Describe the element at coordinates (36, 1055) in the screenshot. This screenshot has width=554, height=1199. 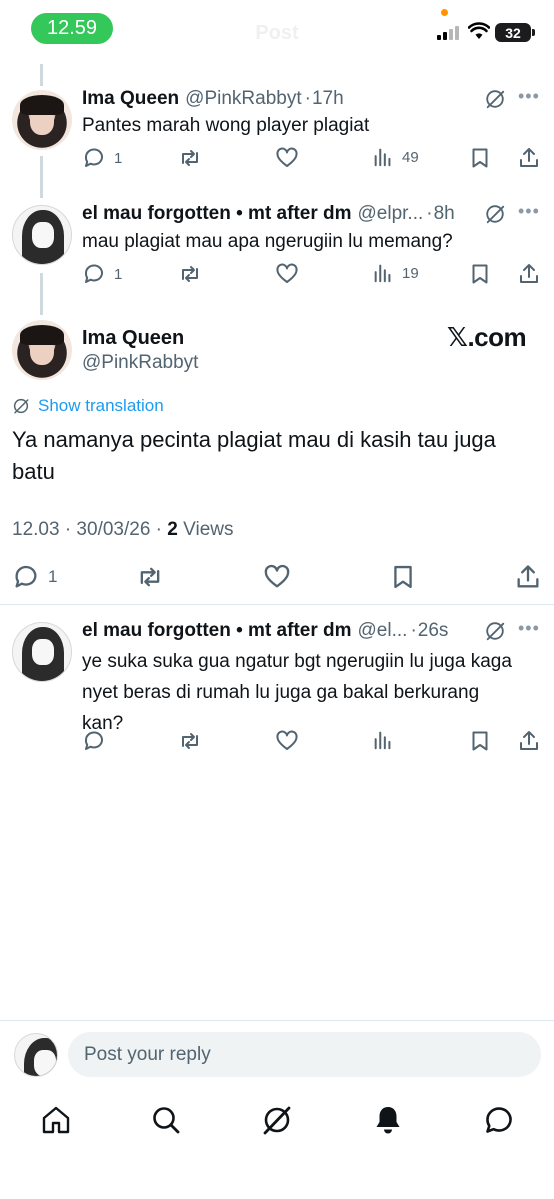
I see `composer-avatar` at that location.